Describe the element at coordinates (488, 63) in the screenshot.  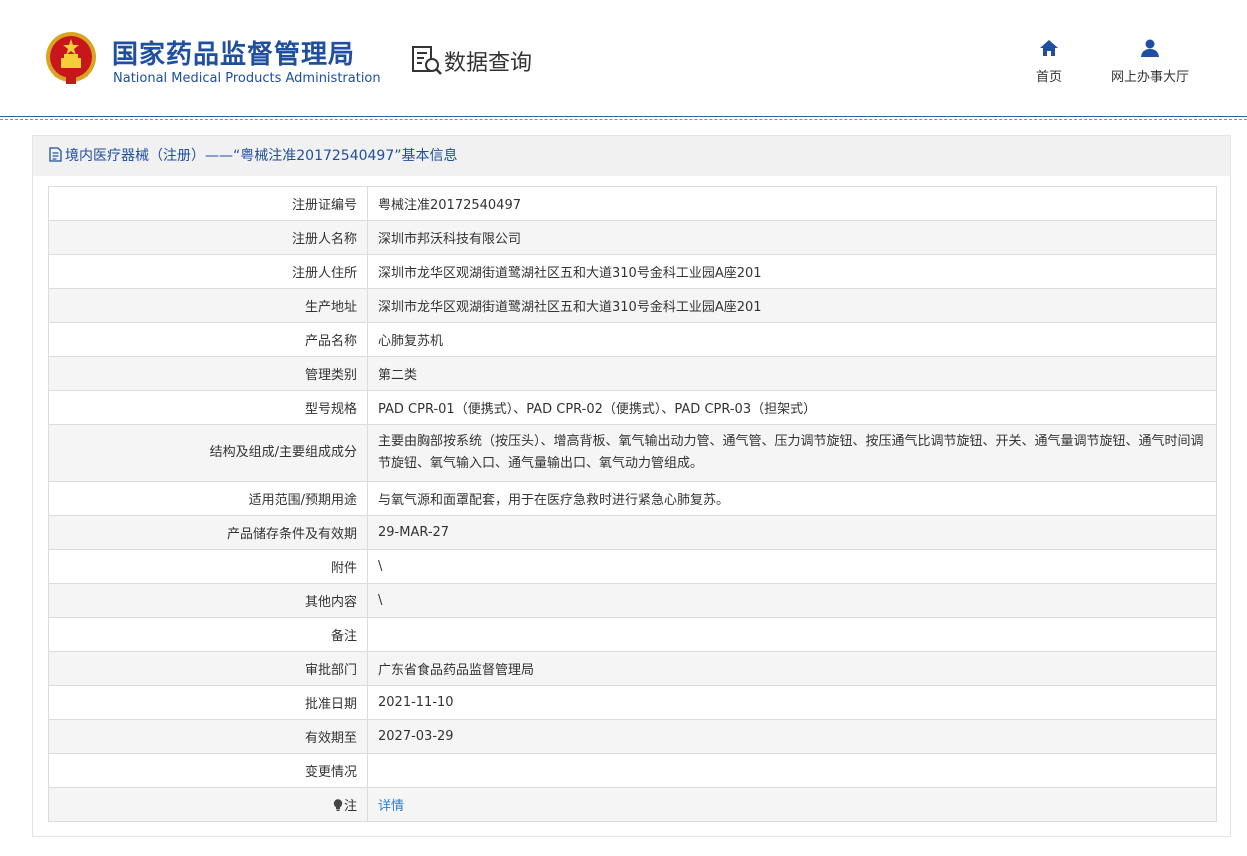
I see `section-title: 数据查询` at that location.